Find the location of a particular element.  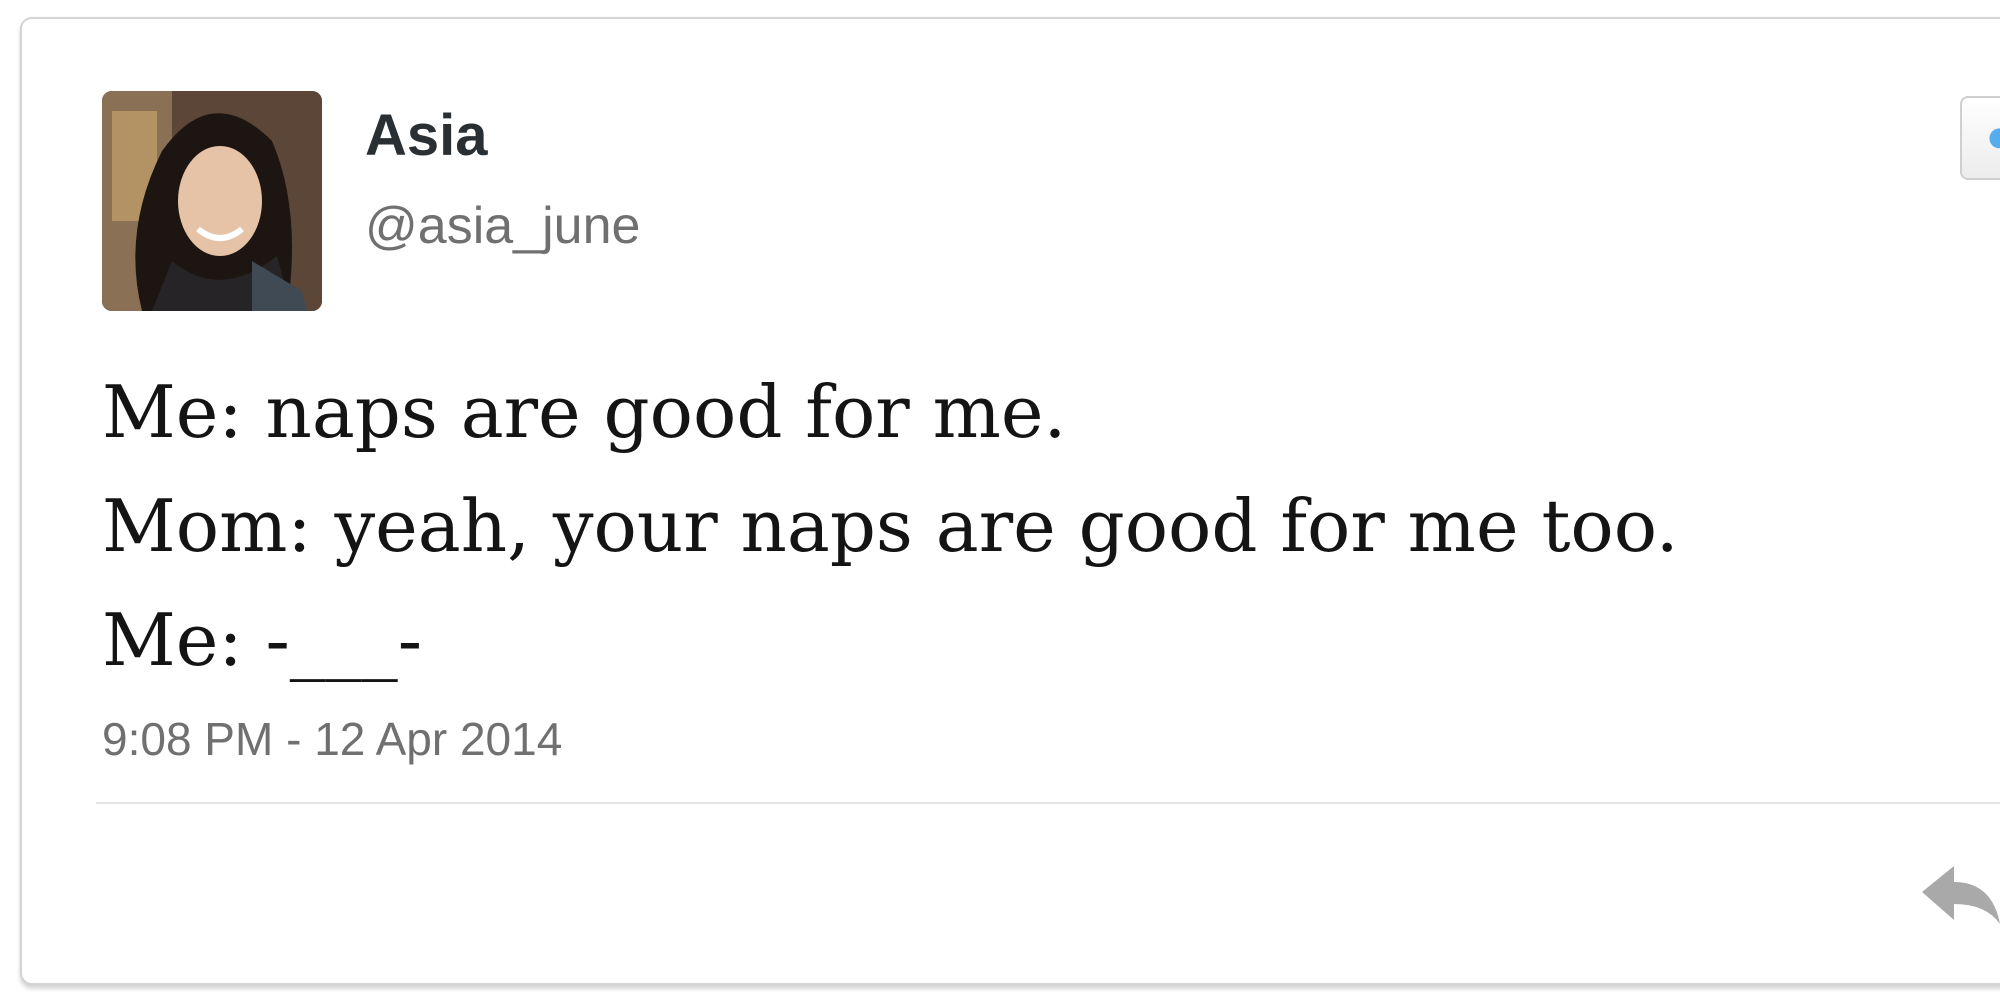

avatar is located at coordinates (212, 201).